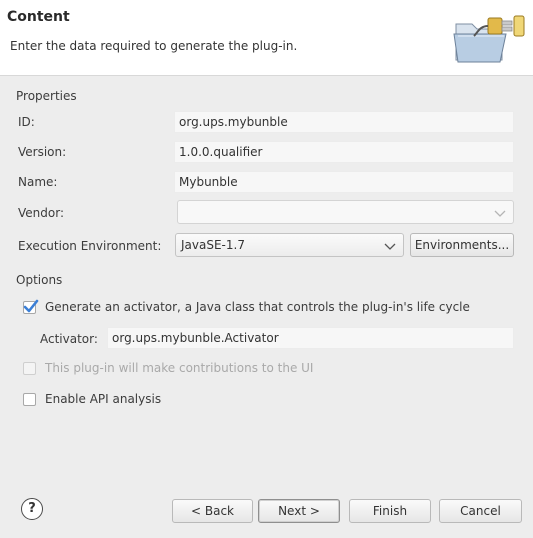 This screenshot has width=533, height=538. I want to click on help-icon: ?, so click(32, 509).